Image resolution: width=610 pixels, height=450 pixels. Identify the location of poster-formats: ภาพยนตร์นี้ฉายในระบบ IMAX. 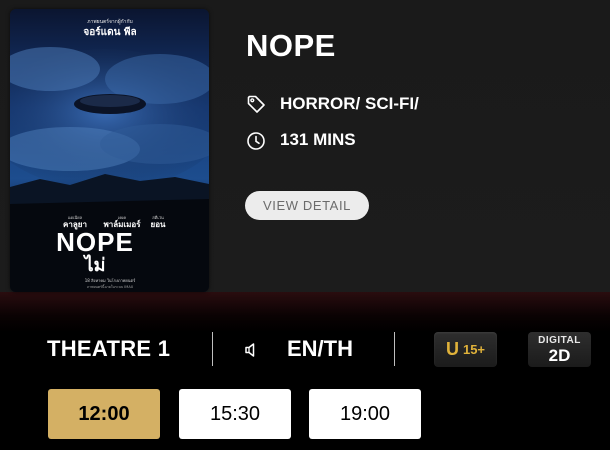
(110, 286).